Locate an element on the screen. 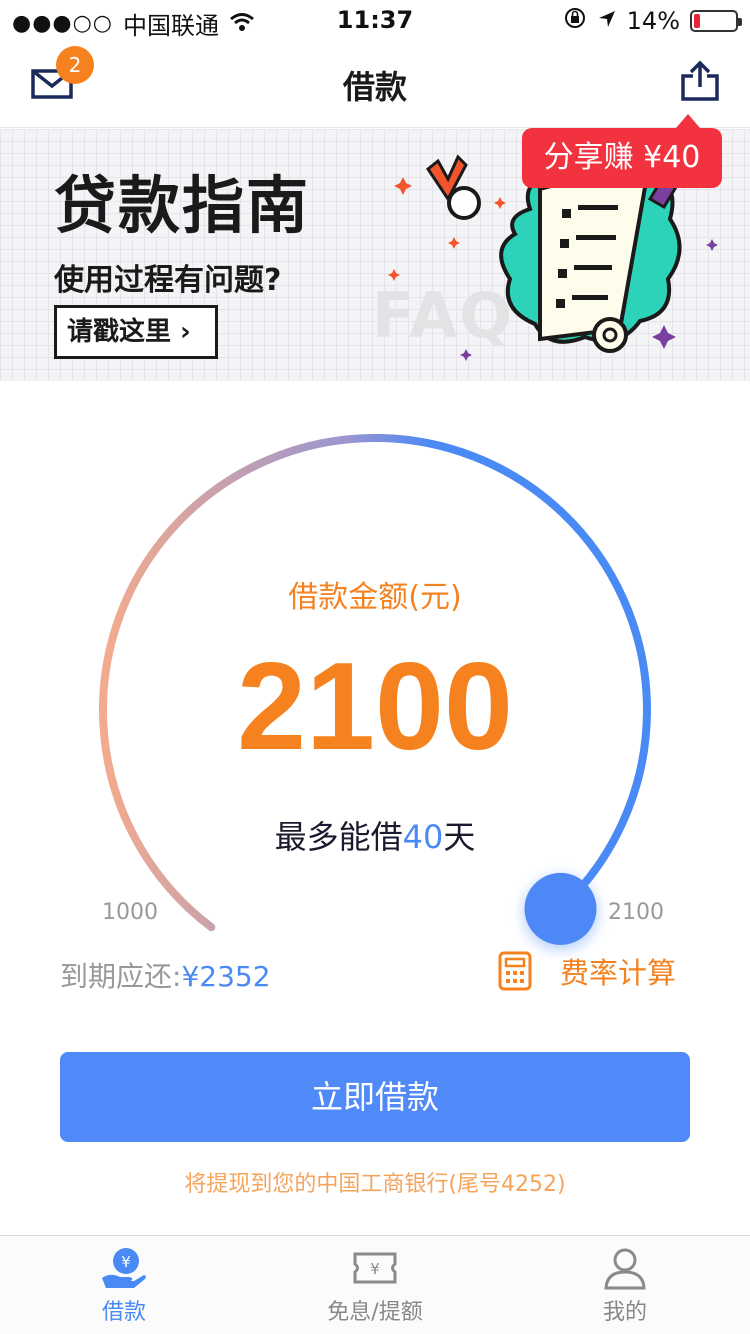  status-bar: ●●●○○ 中国联通 11:37 14% is located at coordinates (375, 20).